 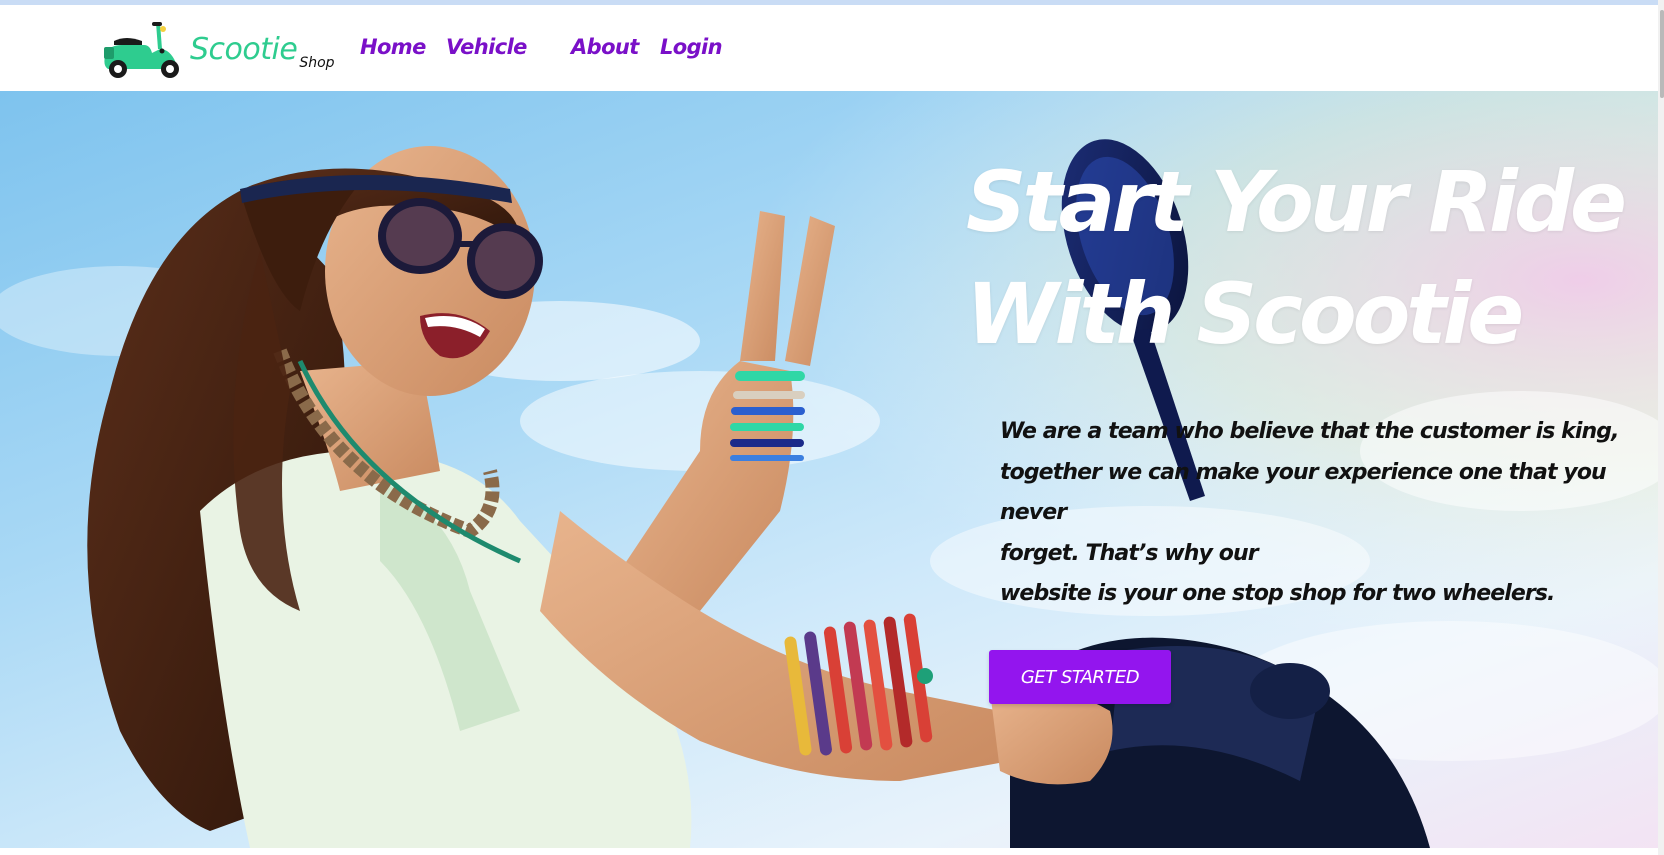 I want to click on hero-title-line-1: Start Your Ride, so click(x=1296, y=202).